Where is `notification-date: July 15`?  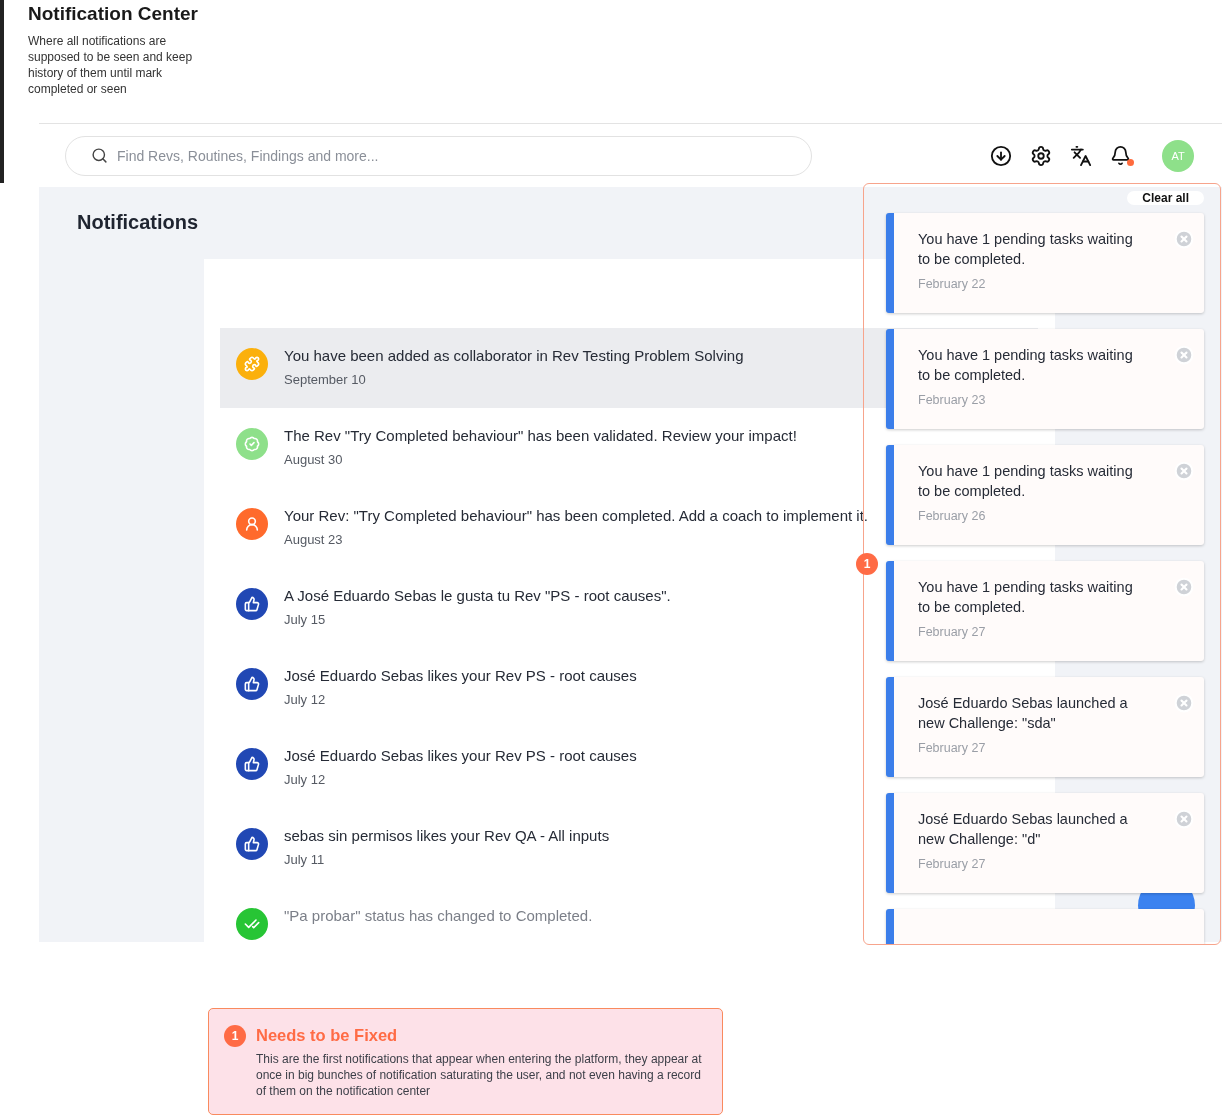 notification-date: July 15 is located at coordinates (305, 619).